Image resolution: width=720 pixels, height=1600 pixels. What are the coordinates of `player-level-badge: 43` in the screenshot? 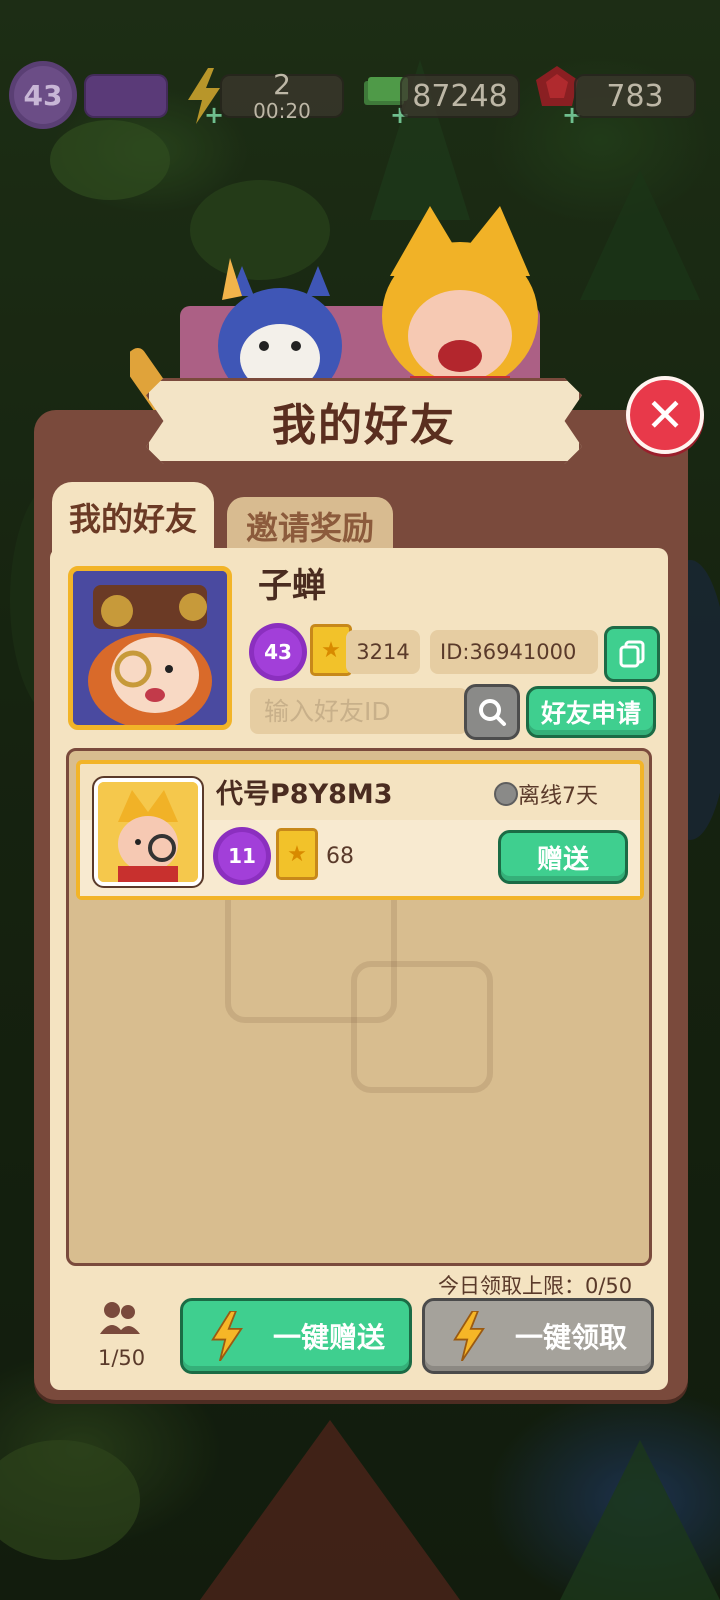 It's located at (43, 95).